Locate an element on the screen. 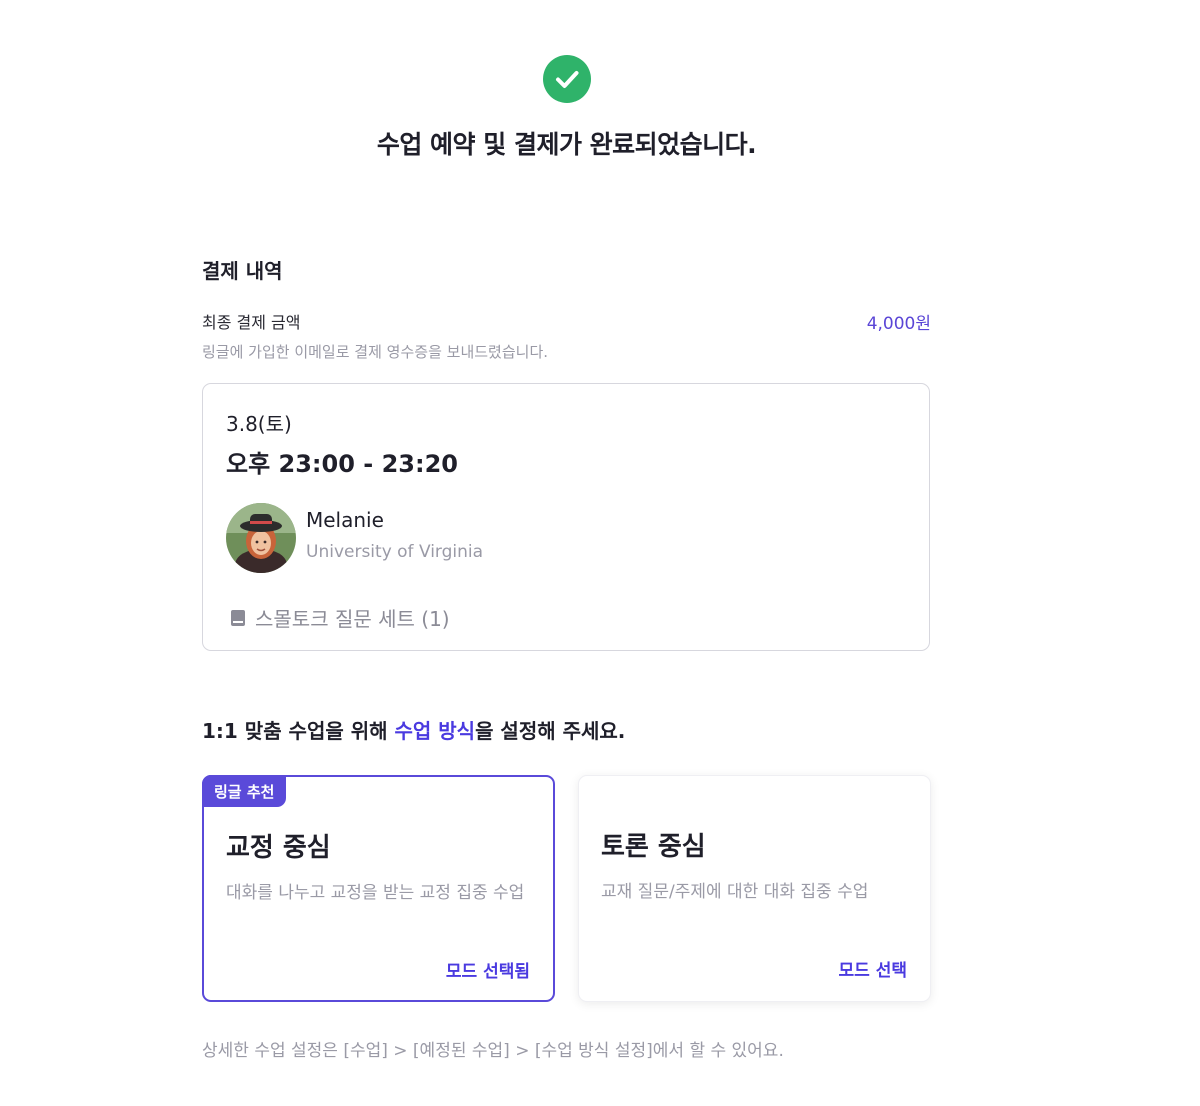 The width and height of the screenshot is (1200, 1106). mode-description: 교재 질문/주제에 대한 대화 집중 수업 is located at coordinates (735, 892).